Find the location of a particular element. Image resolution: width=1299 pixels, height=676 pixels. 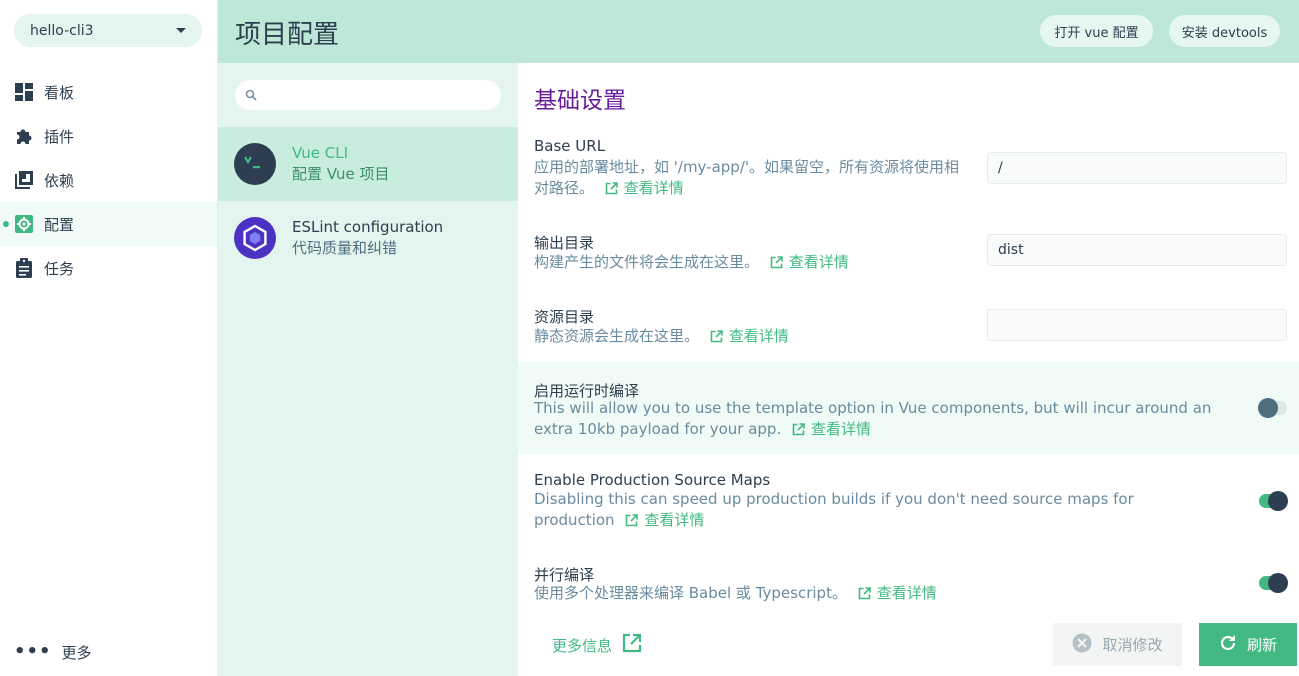

sidebar-item-dashboard: 看板 is located at coordinates (108, 92).